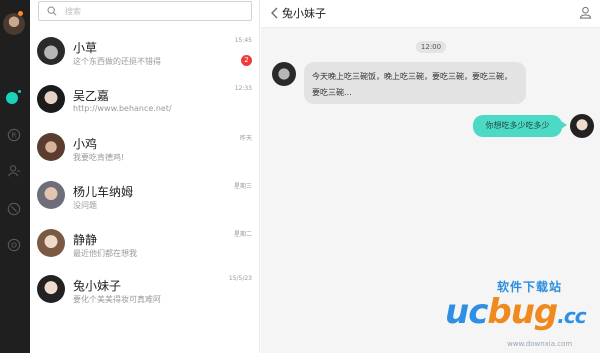 This screenshot has height=353, width=600. I want to click on conversation-item: 兔小妹子 要化个美美得妆可真难阿 15/5/23, so click(145, 295).